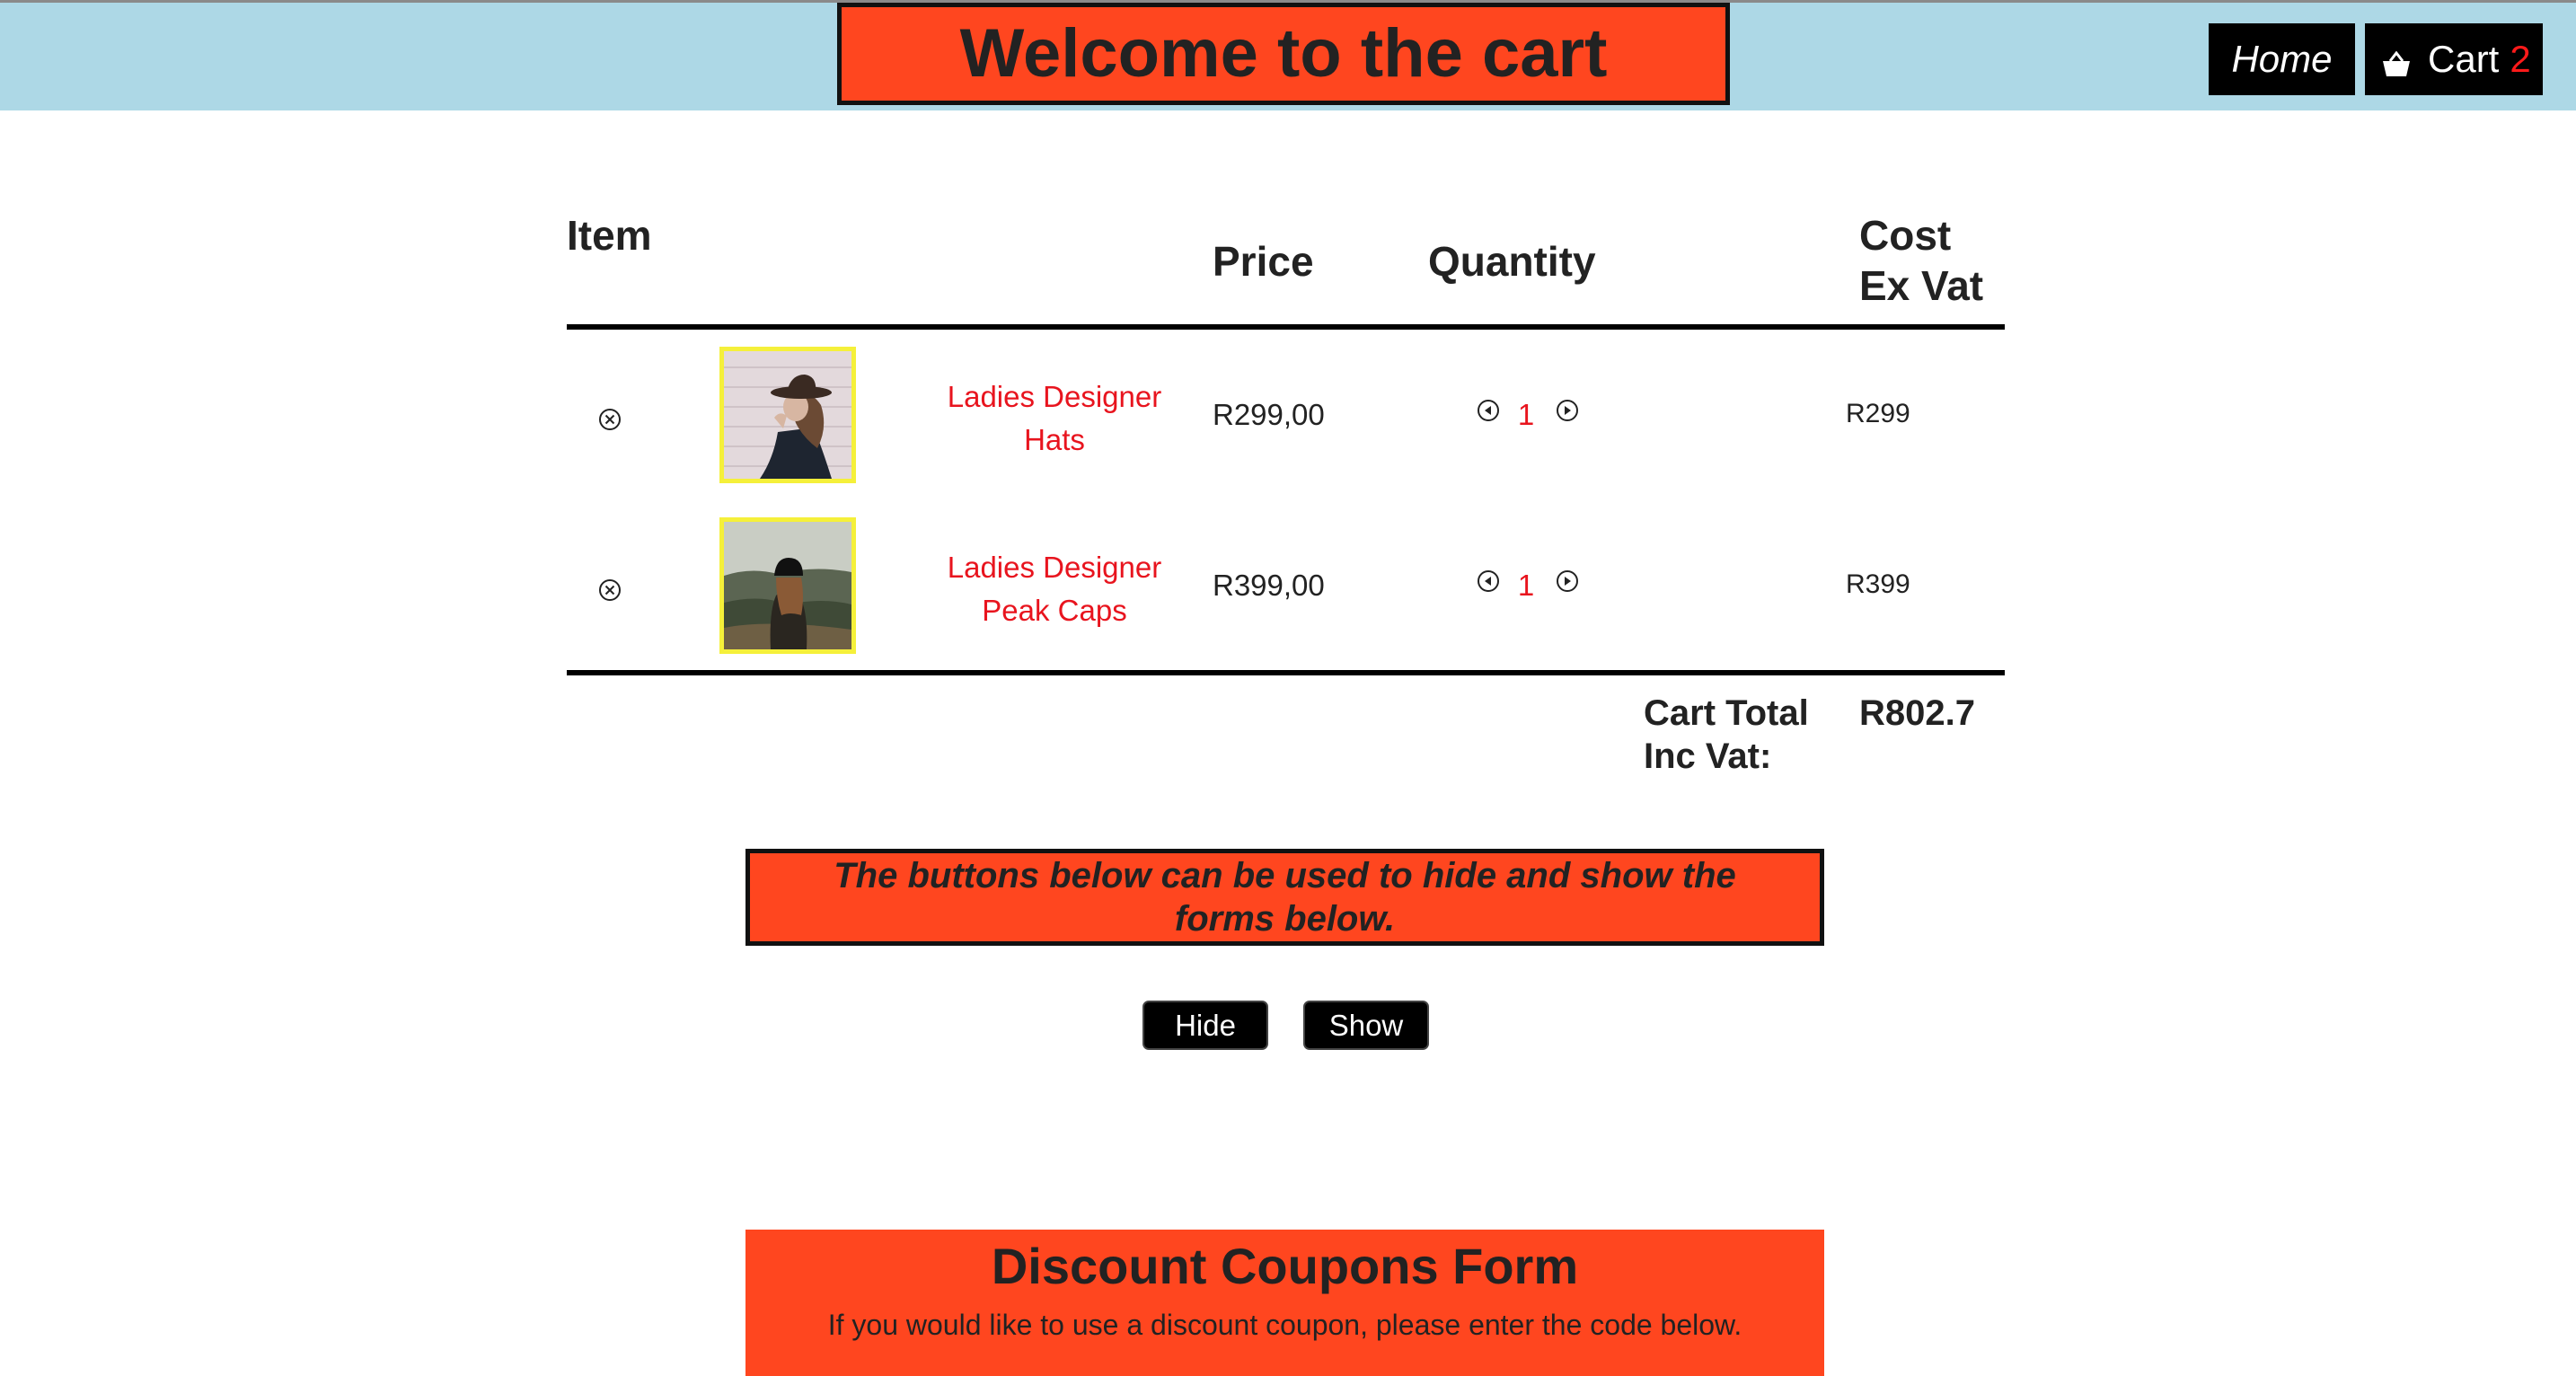  I want to click on nav-cart-link: Cart 2, so click(2454, 59).